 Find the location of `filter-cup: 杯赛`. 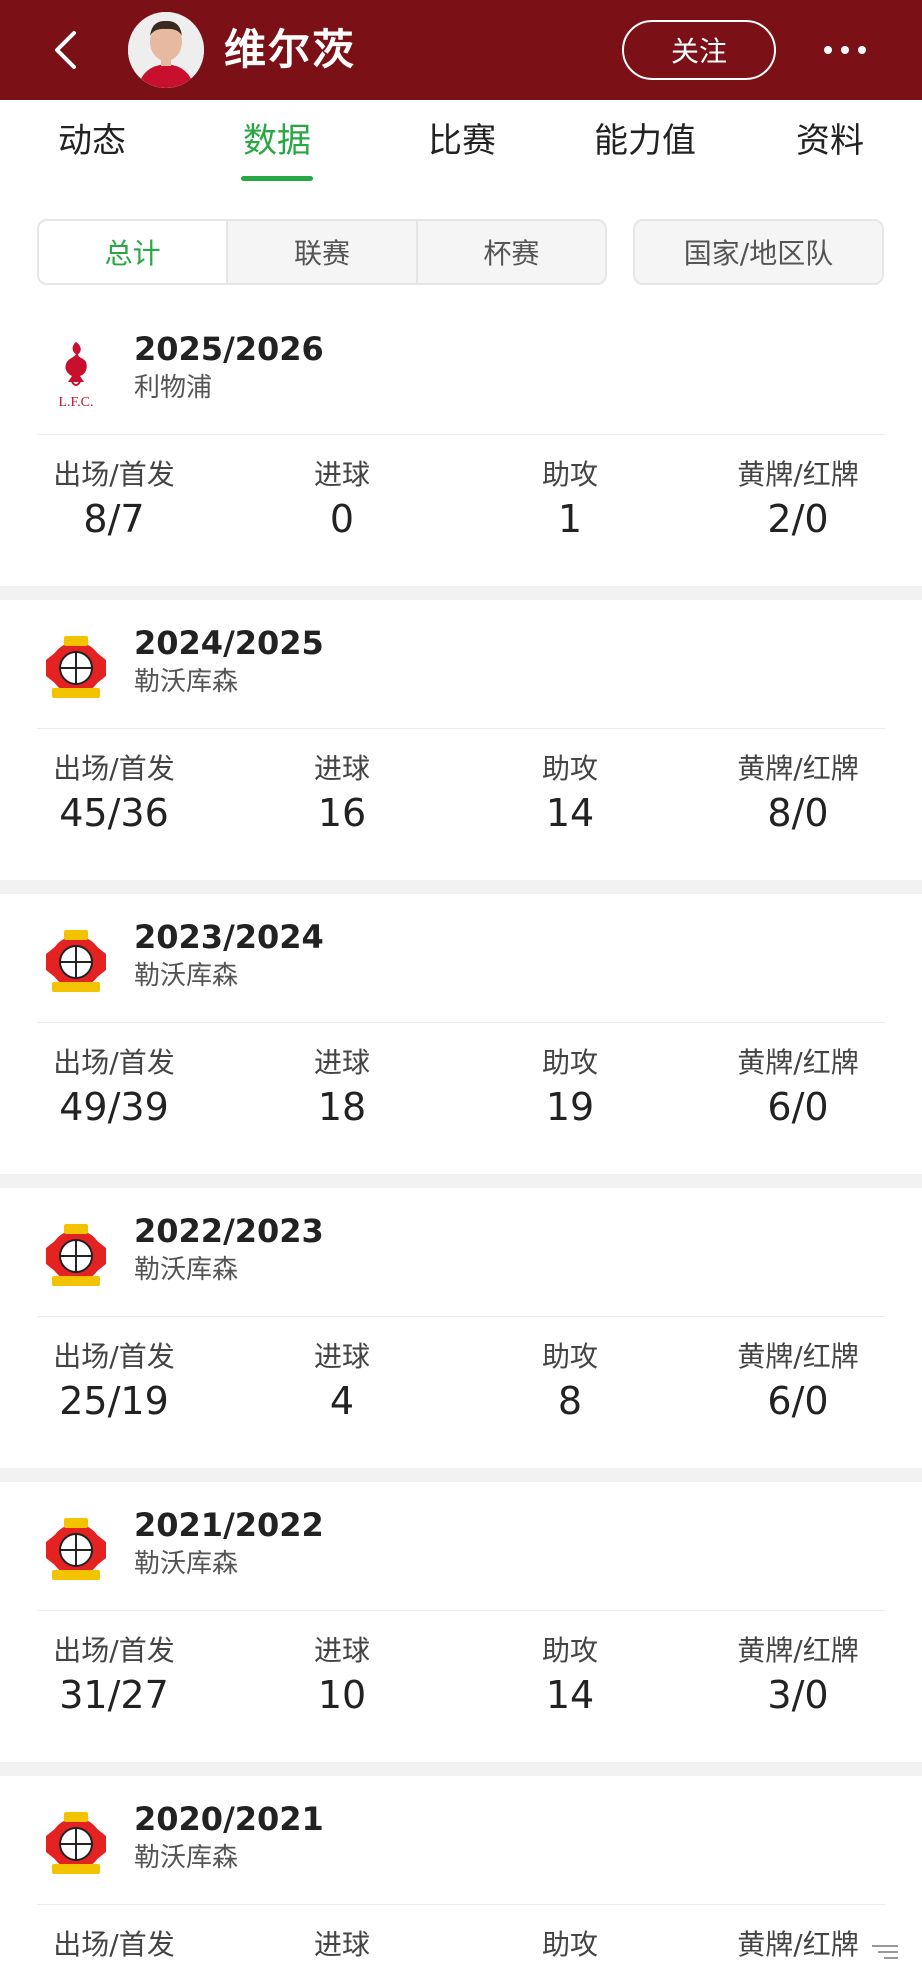

filter-cup: 杯赛 is located at coordinates (511, 252).